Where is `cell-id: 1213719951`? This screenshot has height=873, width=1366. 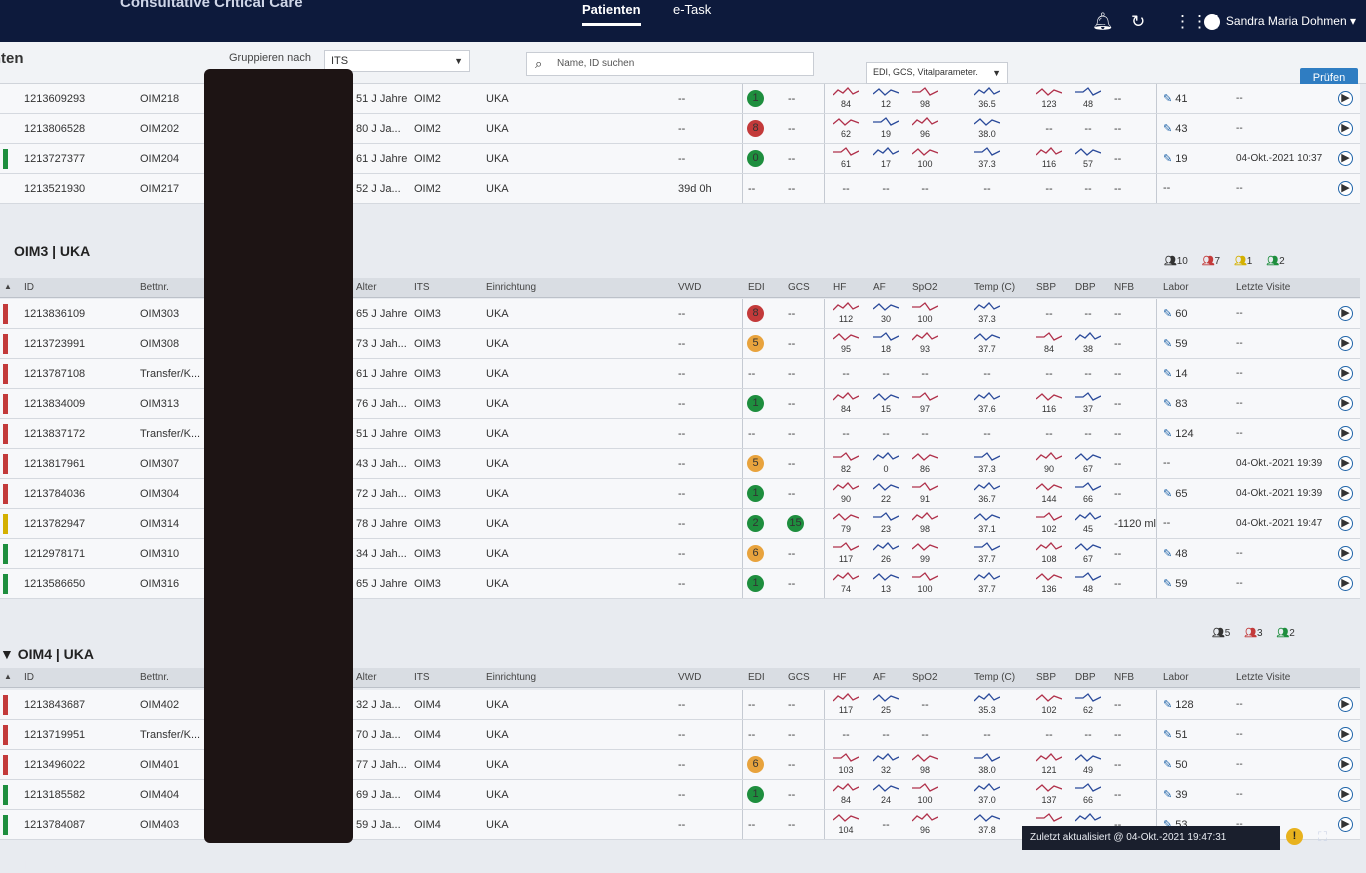
cell-id: 1213719951 is located at coordinates (55, 735).